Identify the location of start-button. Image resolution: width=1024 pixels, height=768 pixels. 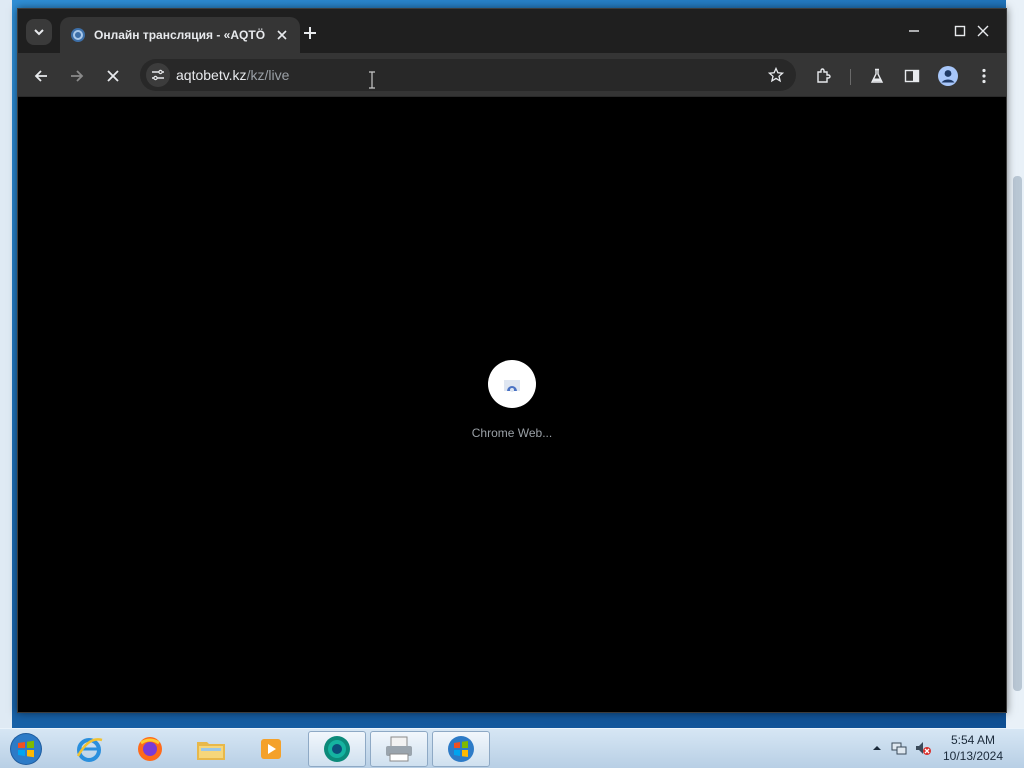
(26, 749).